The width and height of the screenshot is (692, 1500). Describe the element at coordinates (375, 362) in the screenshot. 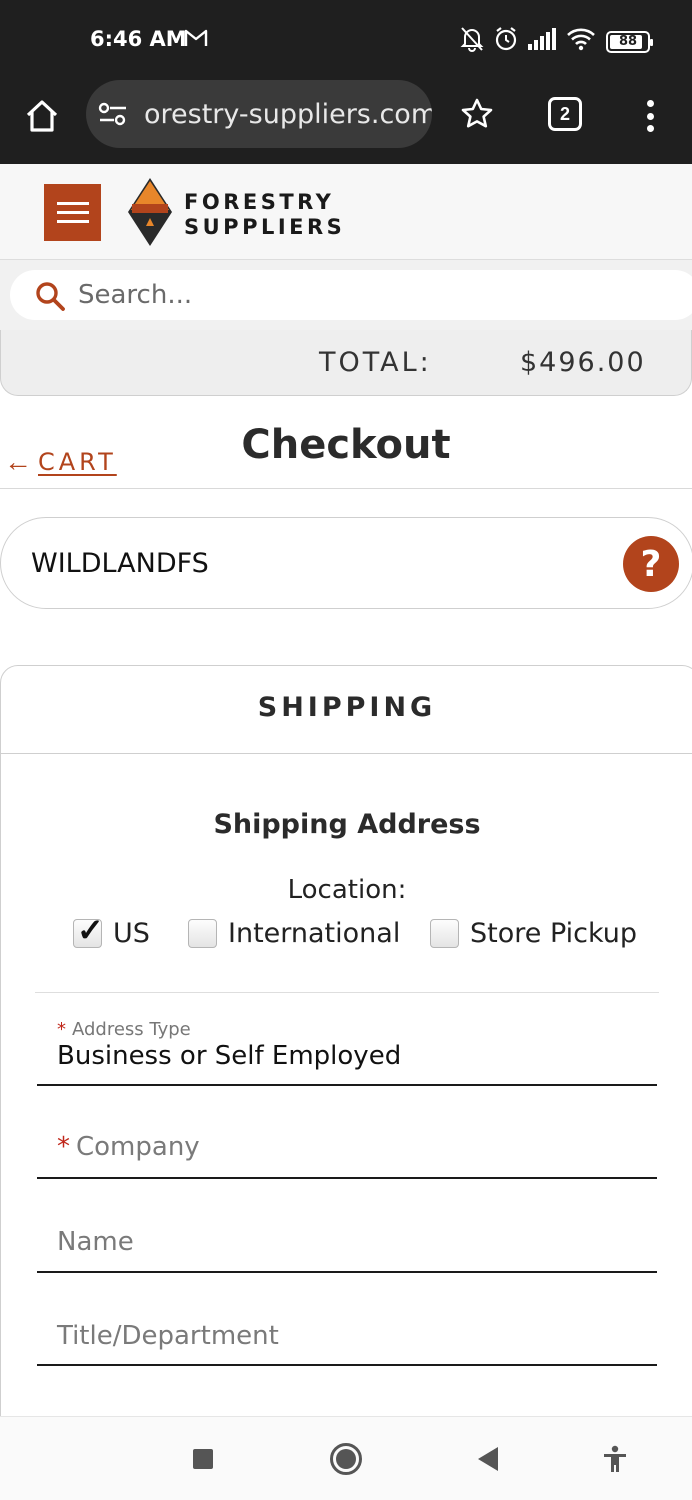

I see `total-label: TOTAL:` at that location.